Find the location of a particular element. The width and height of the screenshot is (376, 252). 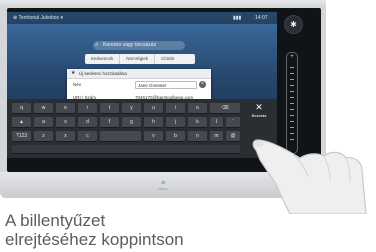

caption-line-1: A billentyűzet is located at coordinates (55, 220).